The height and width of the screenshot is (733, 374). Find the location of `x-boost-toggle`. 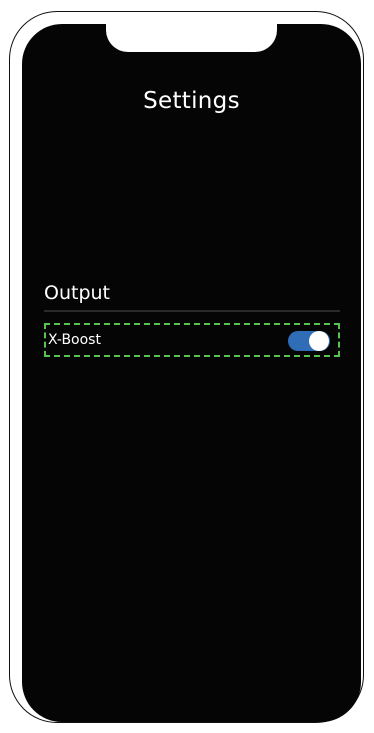

x-boost-toggle is located at coordinates (309, 341).